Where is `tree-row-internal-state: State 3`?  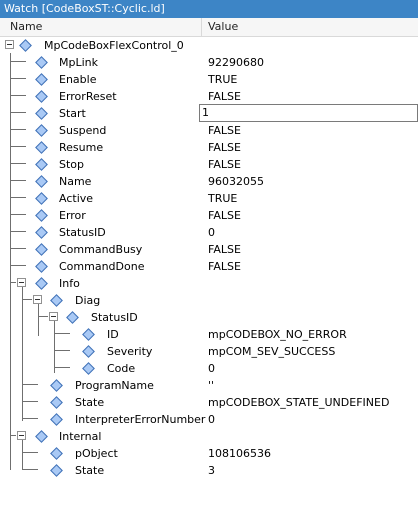
tree-row-internal-state: State 3 is located at coordinates (209, 470).